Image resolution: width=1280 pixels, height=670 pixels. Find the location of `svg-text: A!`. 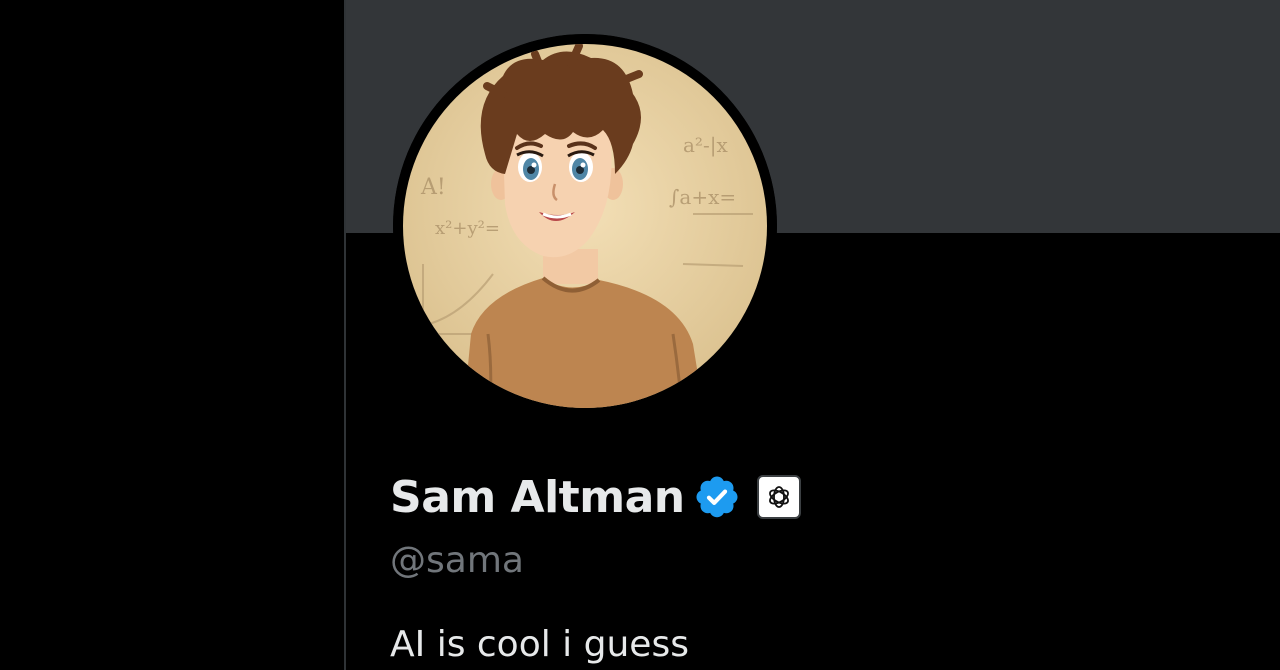

svg-text: A! is located at coordinates (433, 187).